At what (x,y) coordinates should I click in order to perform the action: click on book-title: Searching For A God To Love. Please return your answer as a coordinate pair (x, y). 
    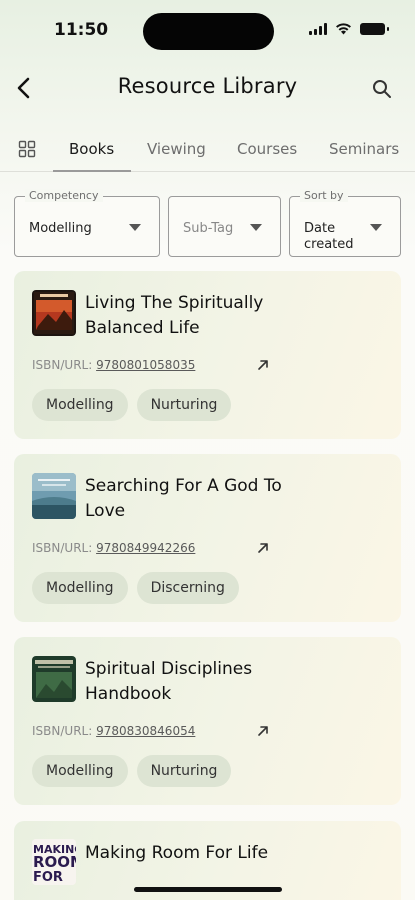
    Looking at the image, I should click on (183, 498).